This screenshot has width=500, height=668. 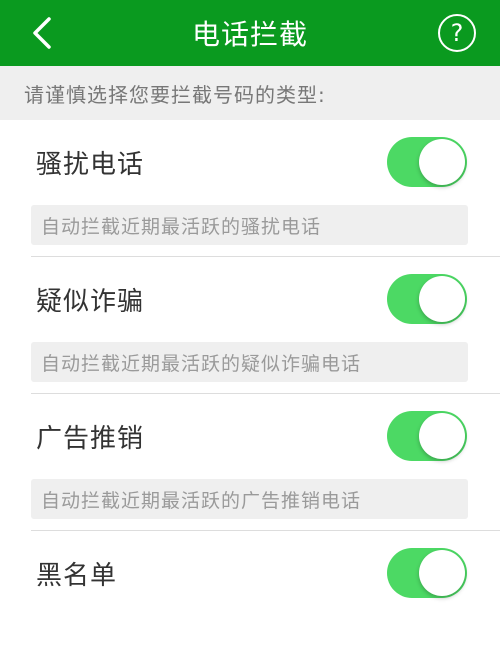 I want to click on fraud-toggle, so click(x=427, y=299).